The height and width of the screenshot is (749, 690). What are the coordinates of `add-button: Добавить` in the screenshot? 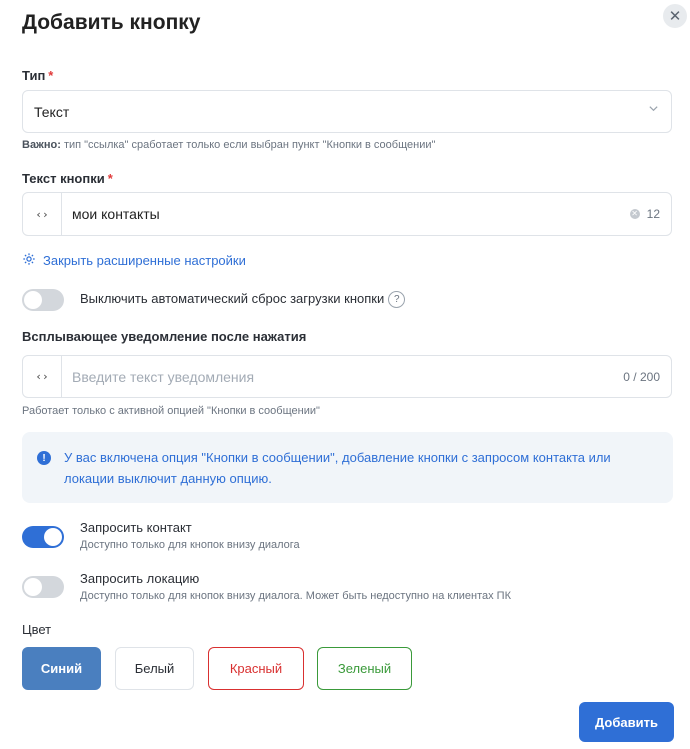 It's located at (626, 722).